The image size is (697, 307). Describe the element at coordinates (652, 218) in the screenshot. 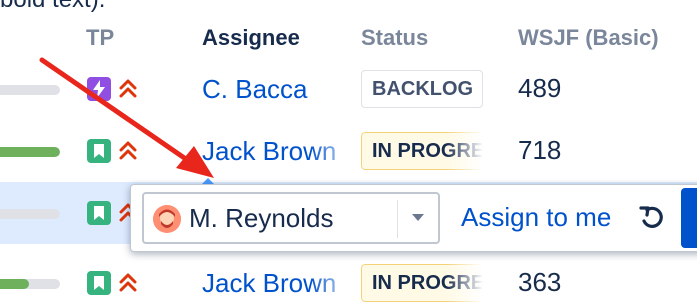

I see `undo-icon` at that location.